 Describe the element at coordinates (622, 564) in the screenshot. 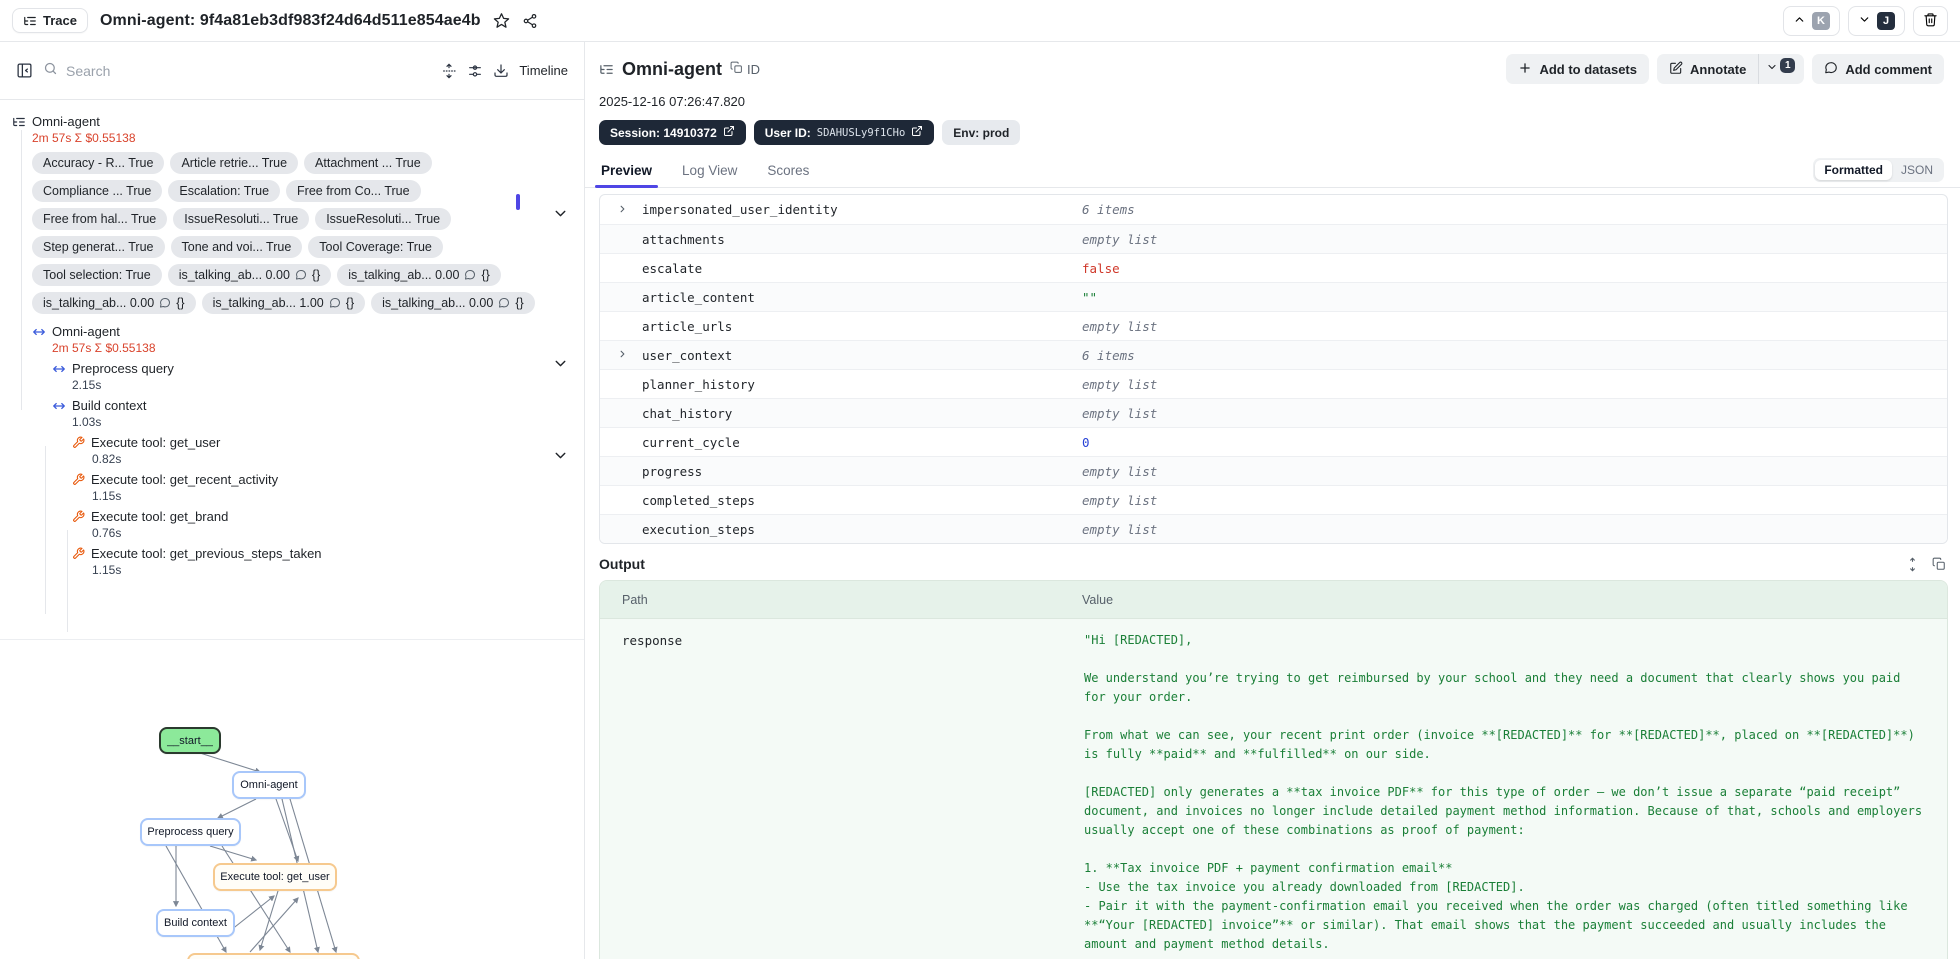

I see `output-section-title: Output` at that location.